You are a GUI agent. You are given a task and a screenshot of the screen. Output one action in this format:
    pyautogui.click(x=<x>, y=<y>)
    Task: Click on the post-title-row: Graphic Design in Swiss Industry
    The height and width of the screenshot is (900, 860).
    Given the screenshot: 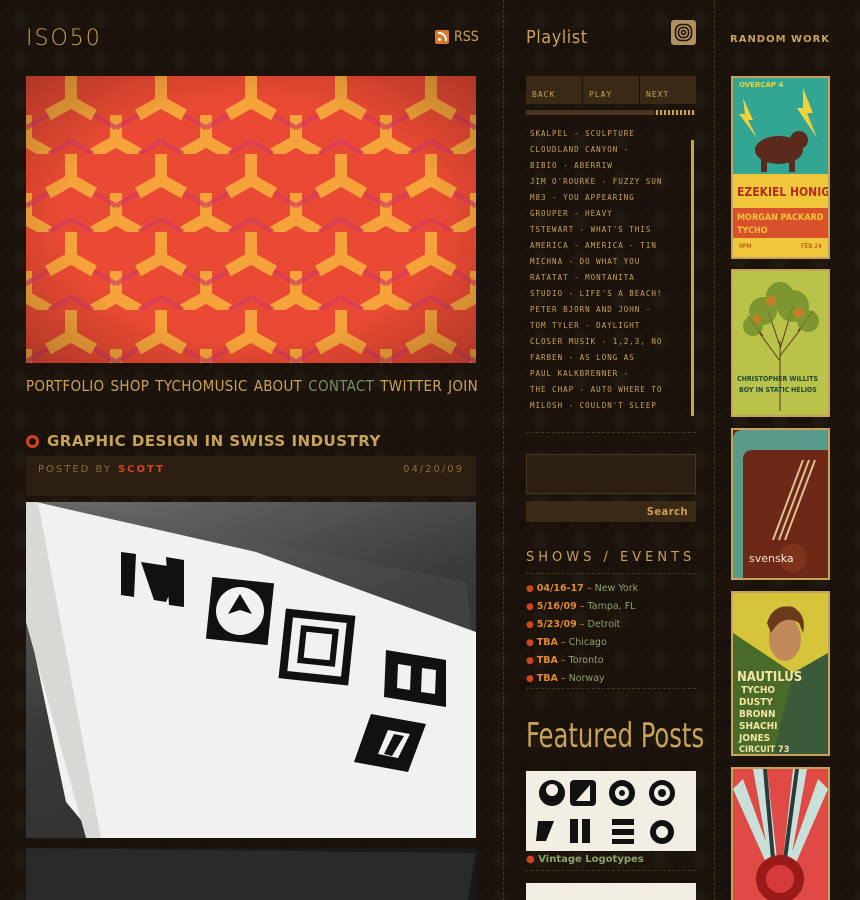 What is the action you would take?
    pyautogui.click(x=203, y=441)
    